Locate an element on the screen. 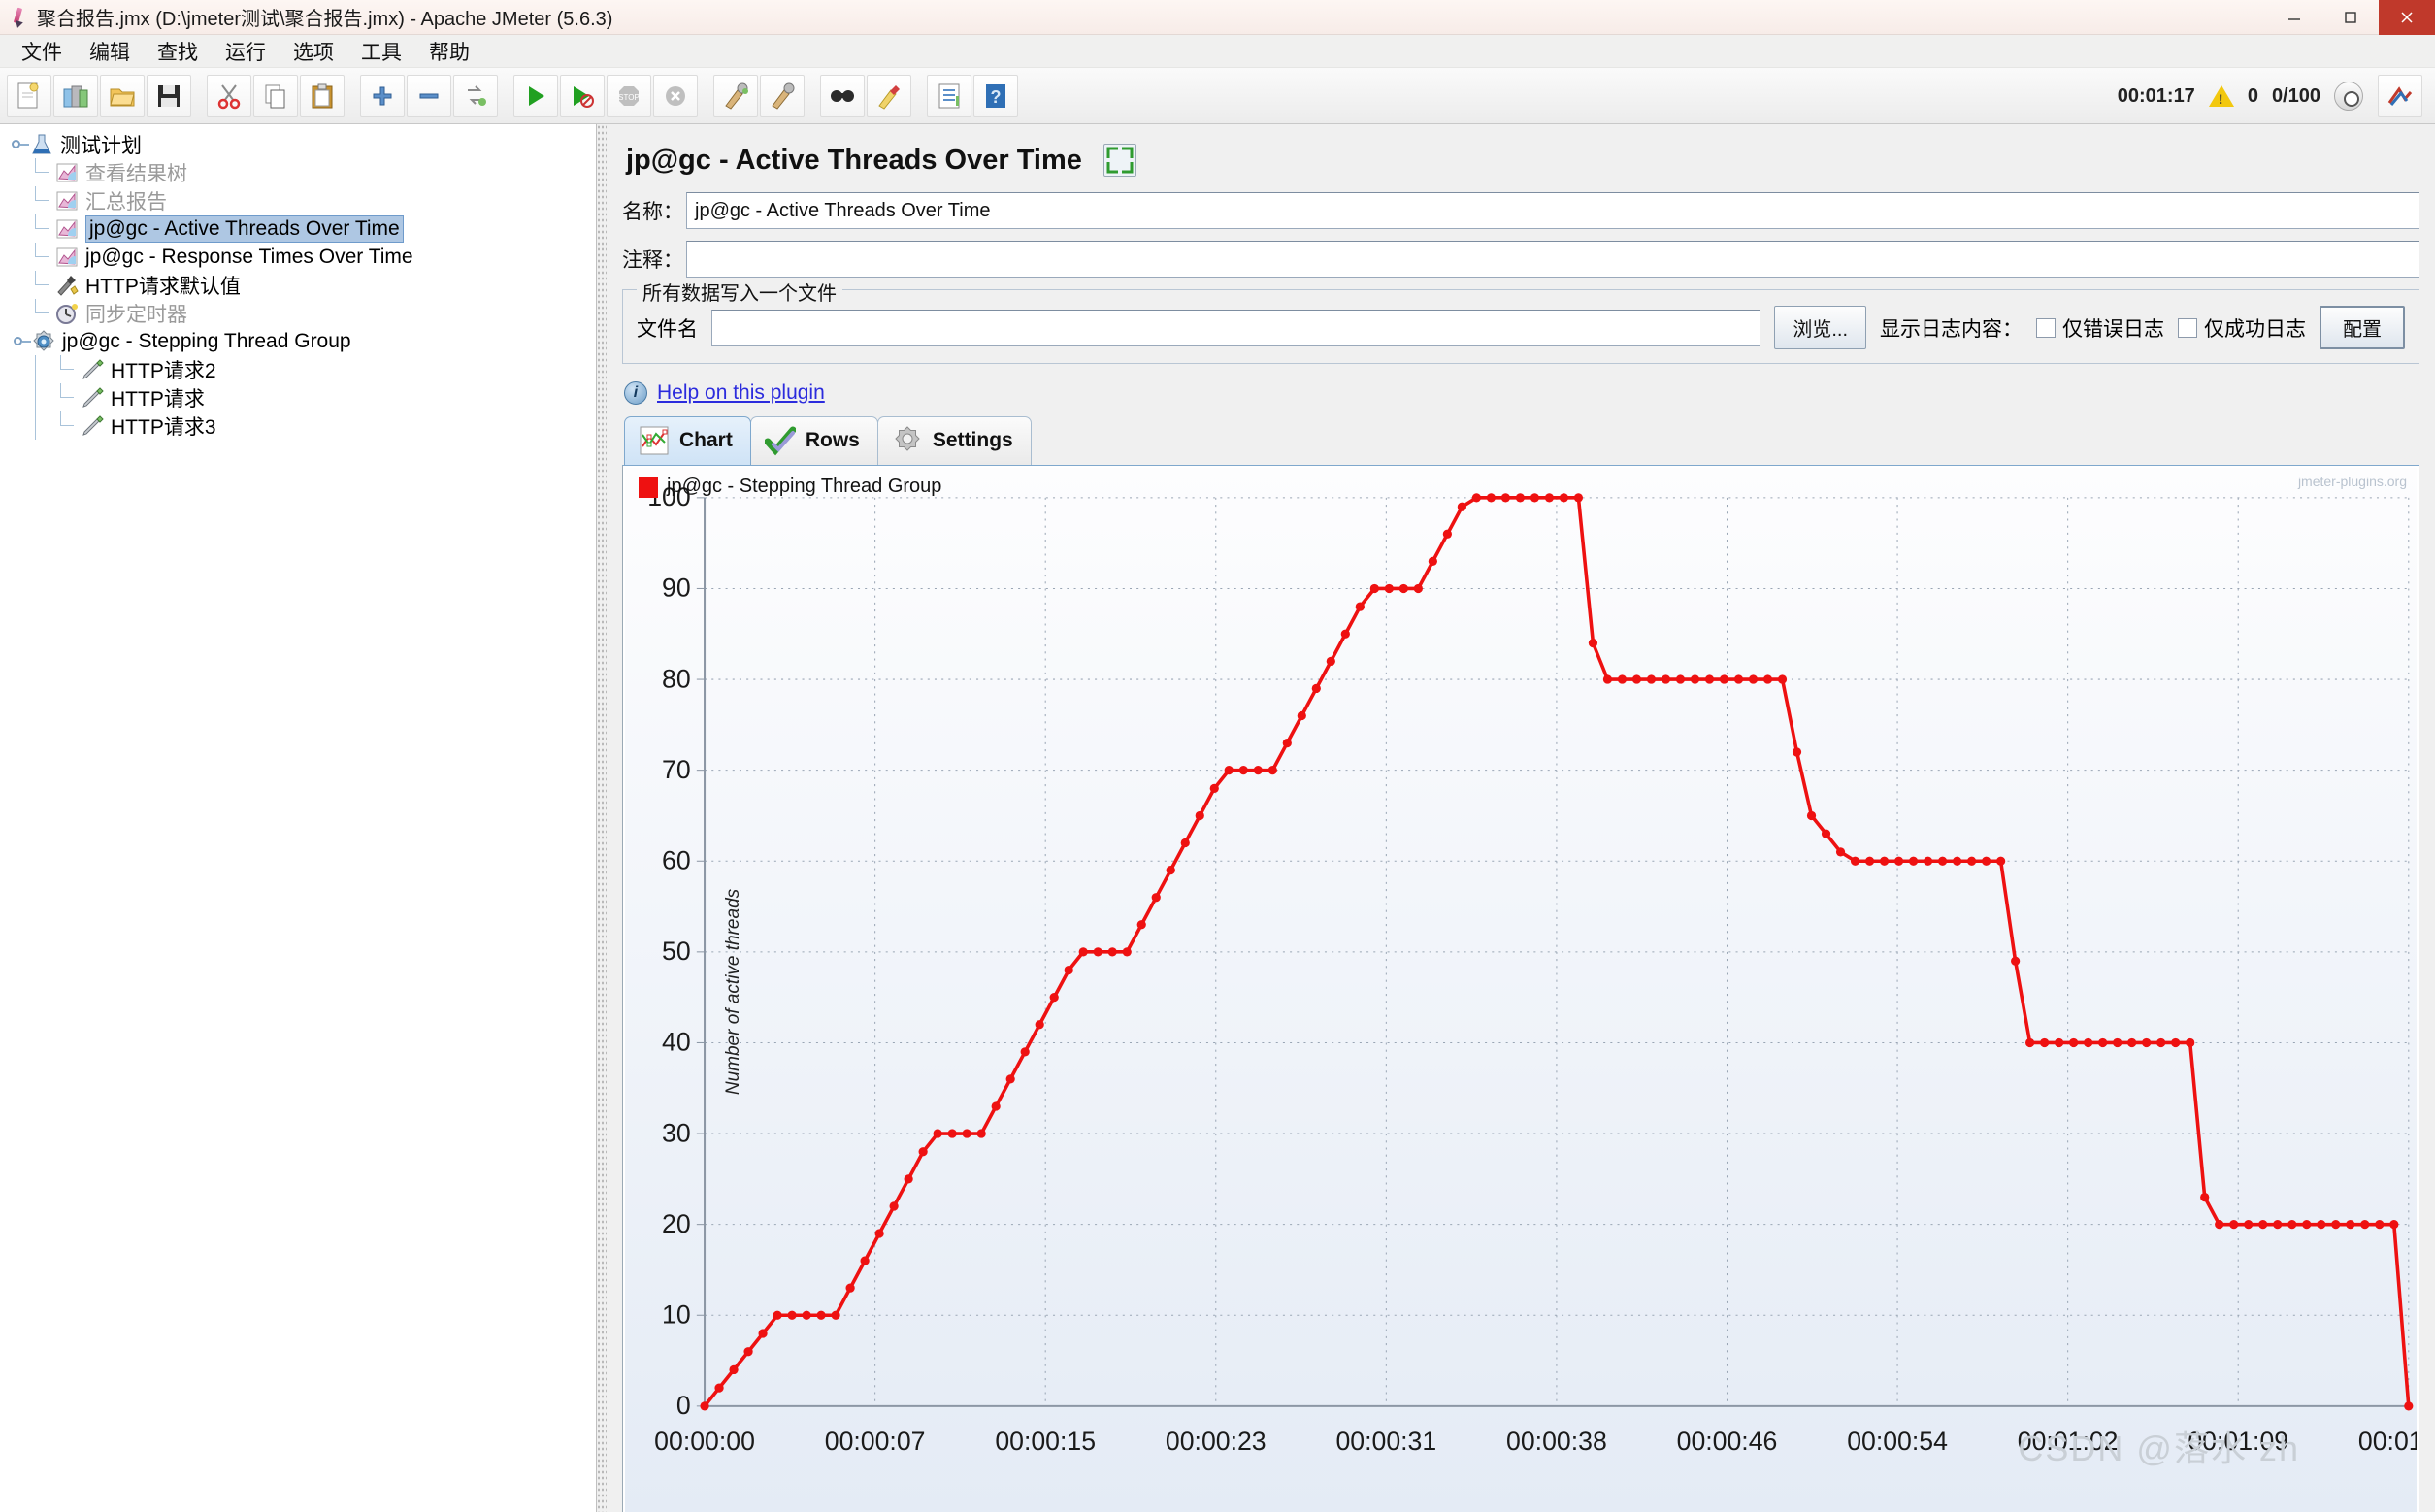 This screenshot has width=2435, height=1512. comment-input is located at coordinates (1552, 259).